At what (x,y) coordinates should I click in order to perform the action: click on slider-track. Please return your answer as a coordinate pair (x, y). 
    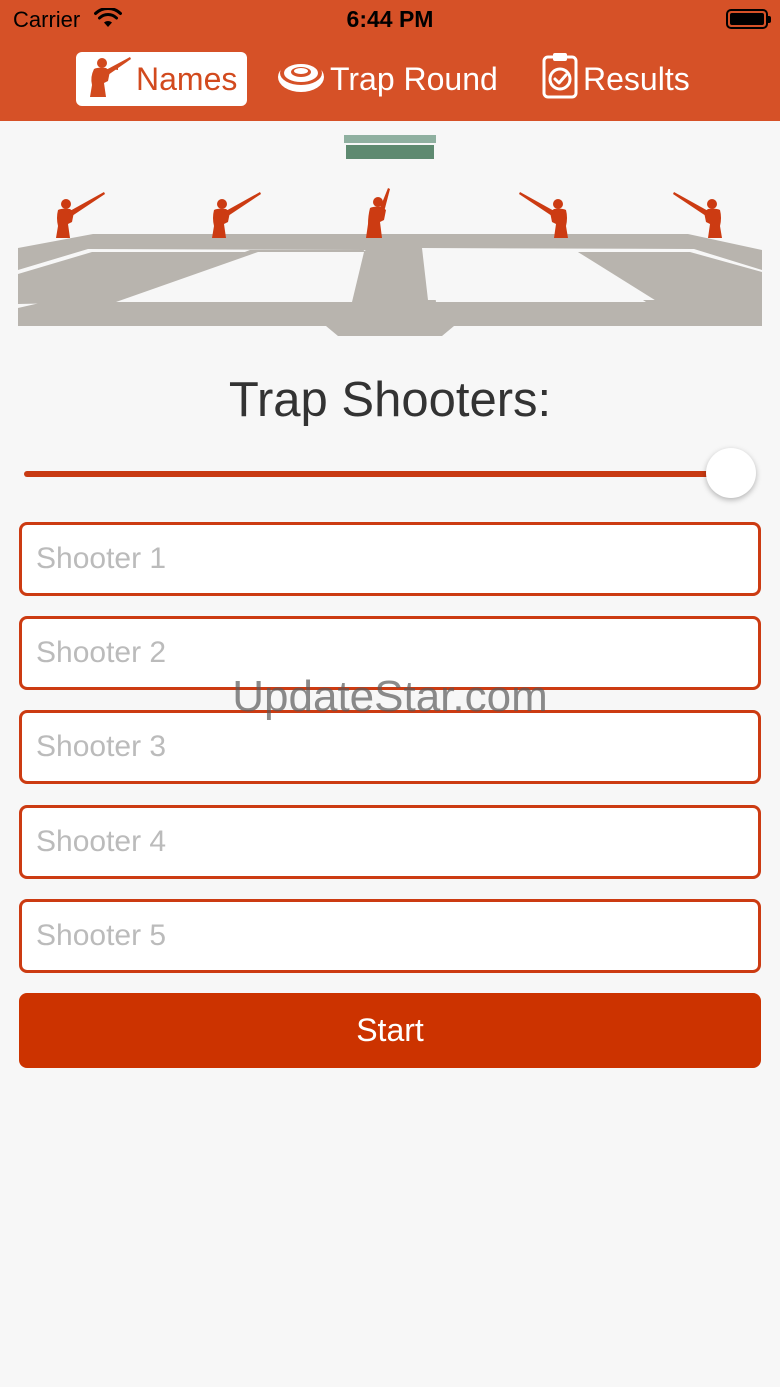
    Looking at the image, I should click on (379, 474).